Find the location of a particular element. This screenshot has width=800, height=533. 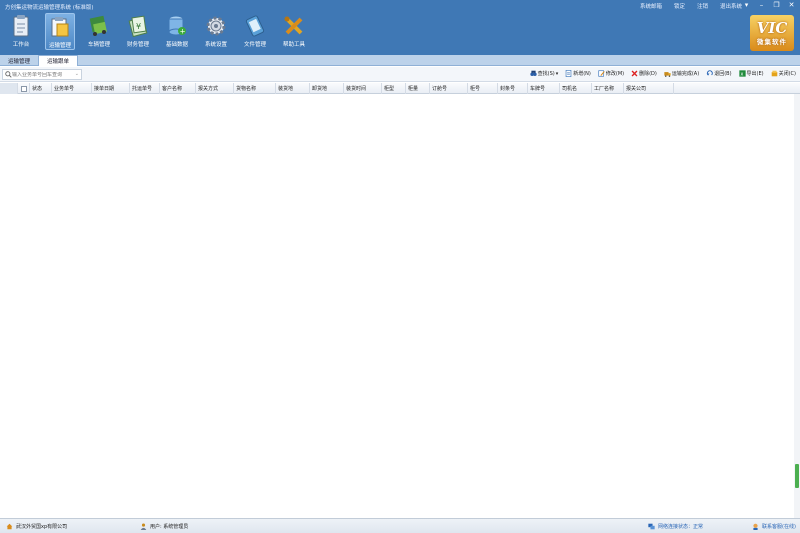

system-mail-link: 系统邮箱 is located at coordinates (651, 6).